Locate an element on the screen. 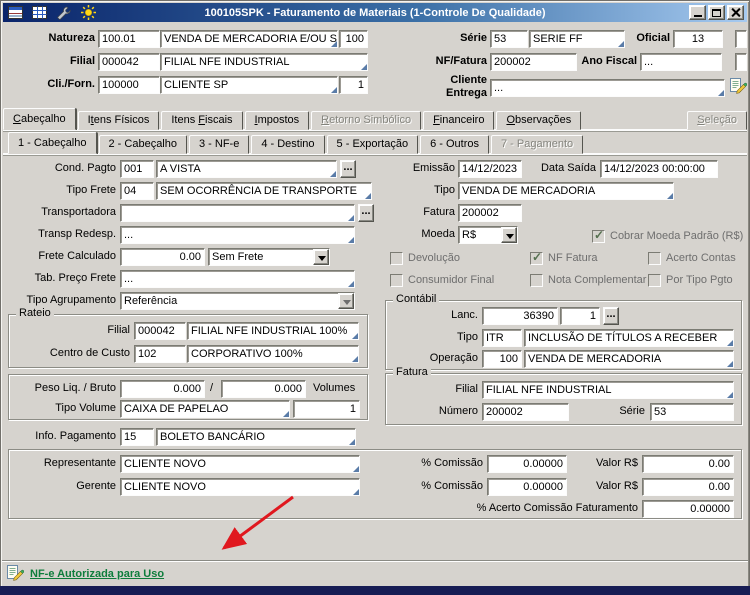 The height and width of the screenshot is (595, 750). serie-code-field: 53 is located at coordinates (509, 39).